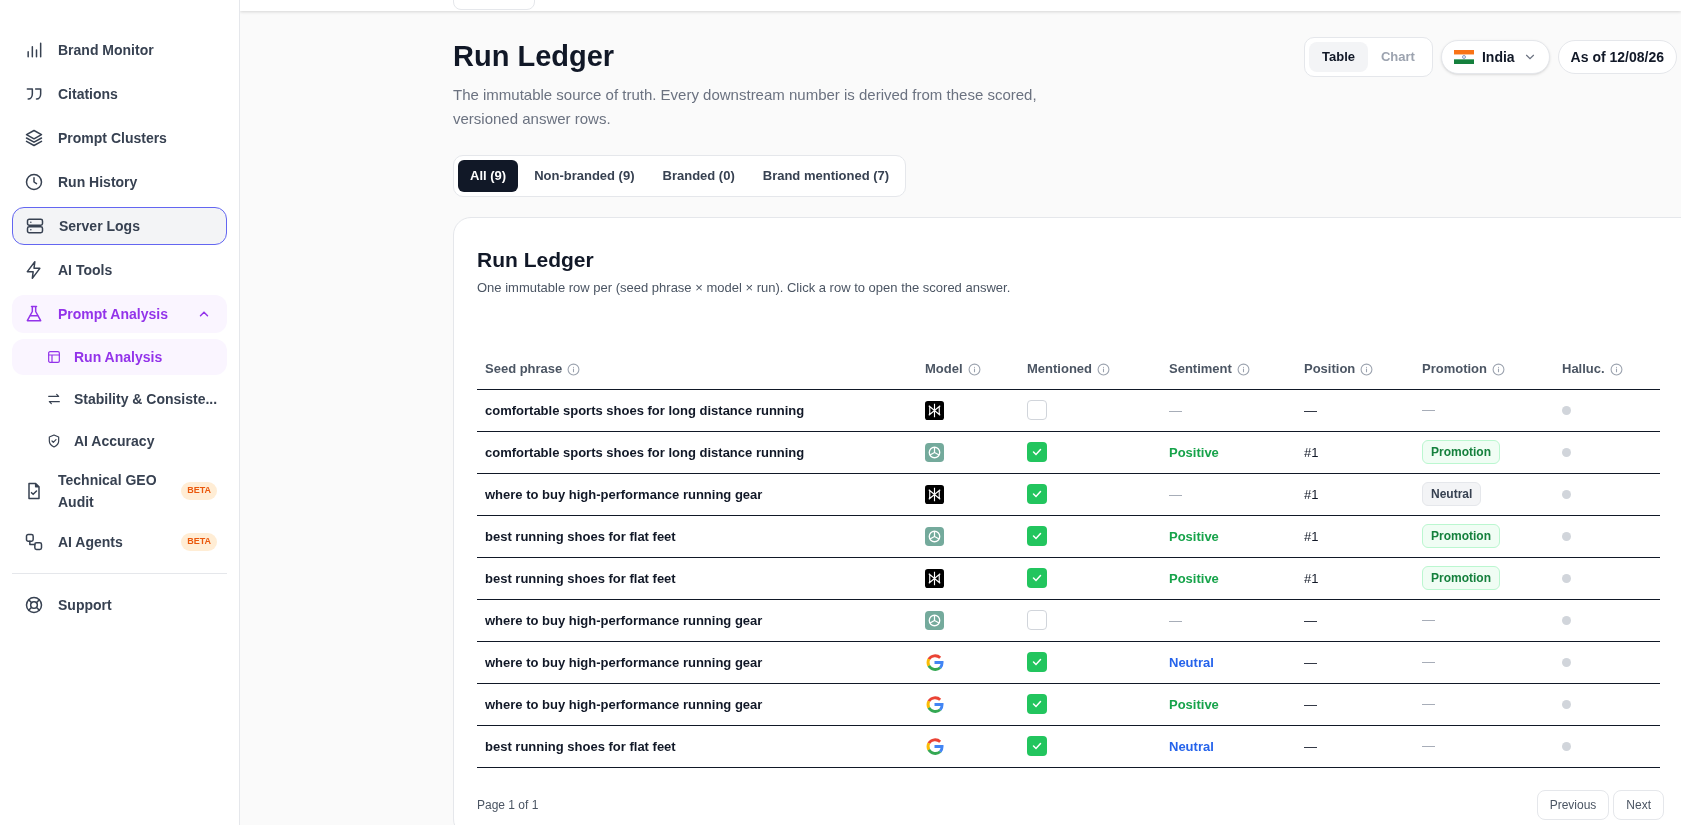 This screenshot has height=825, width=1681. I want to click on nav-item: AI Tools, so click(119, 270).